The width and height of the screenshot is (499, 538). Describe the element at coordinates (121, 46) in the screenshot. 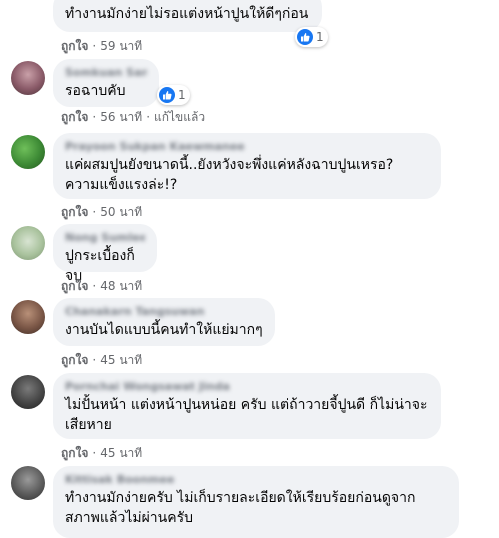

I see `comment-time: 59 นาที` at that location.